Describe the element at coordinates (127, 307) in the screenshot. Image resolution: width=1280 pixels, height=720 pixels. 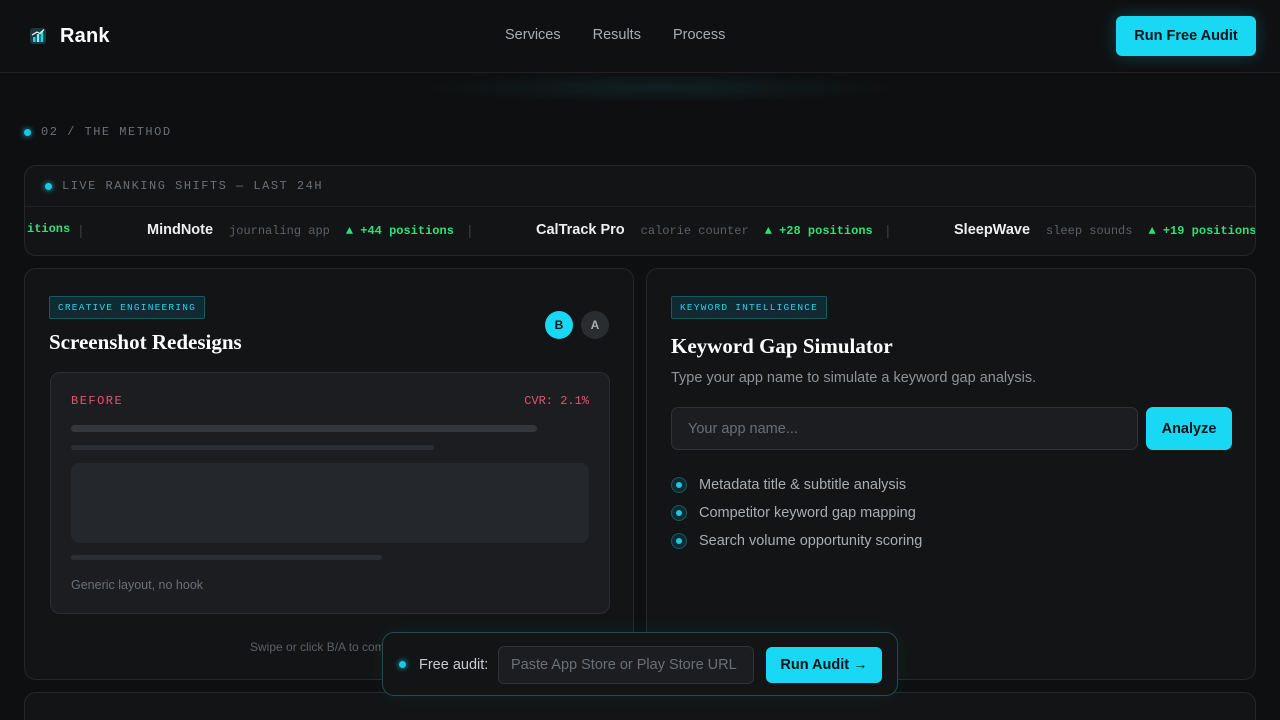
I see `creative-engineering-tag: CREATIVE ENGINEERING` at that location.